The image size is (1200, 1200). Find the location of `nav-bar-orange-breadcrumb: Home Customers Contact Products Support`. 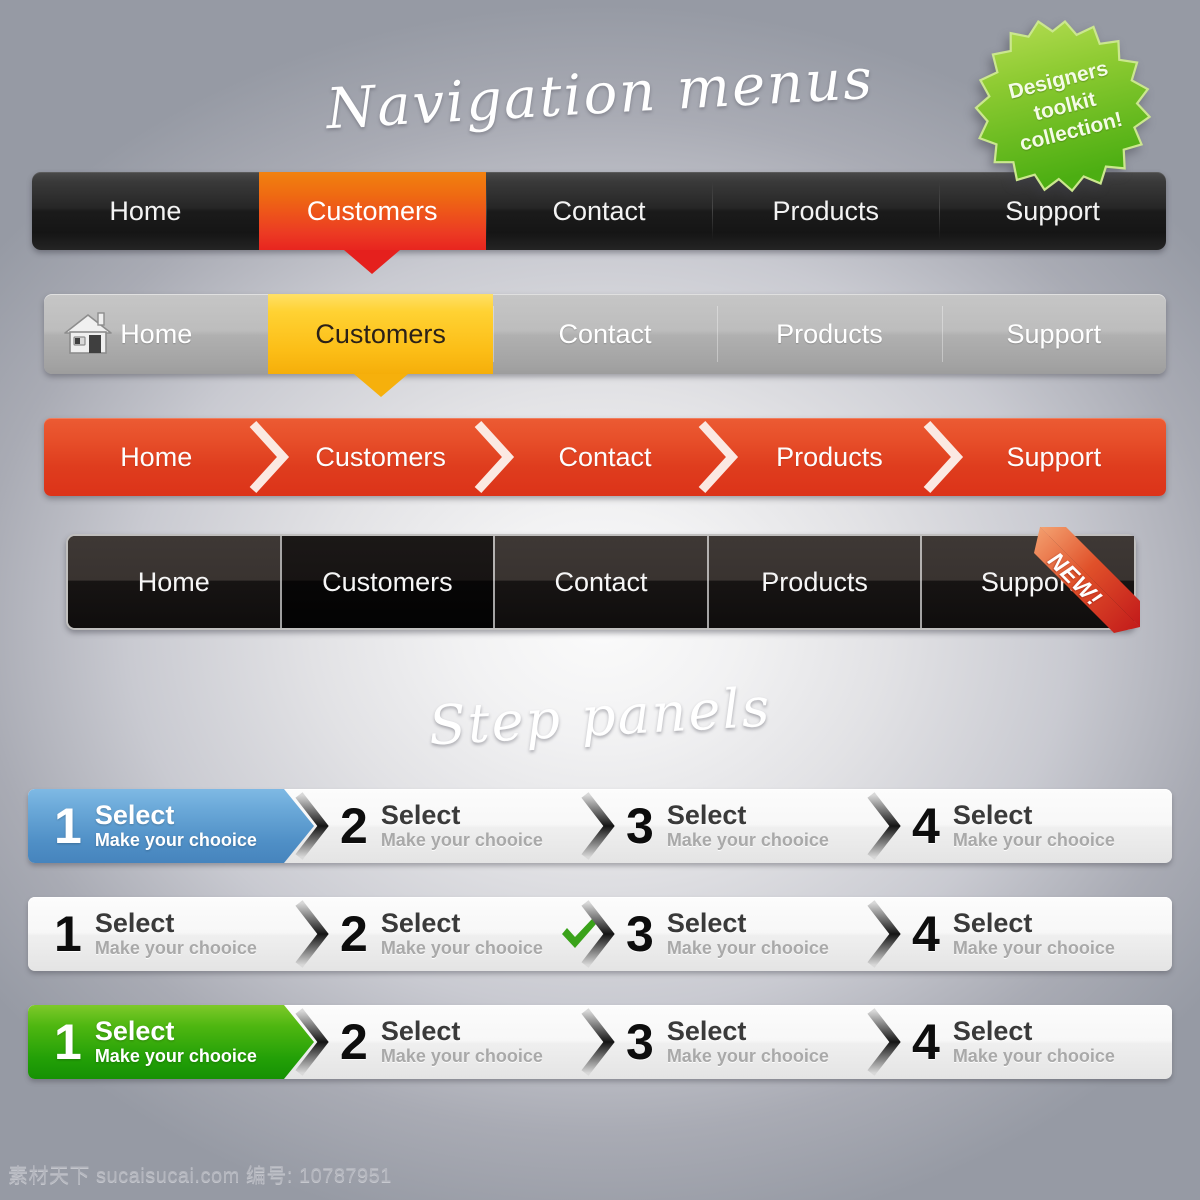

nav-bar-orange-breadcrumb: Home Customers Contact Products Support is located at coordinates (605, 457).